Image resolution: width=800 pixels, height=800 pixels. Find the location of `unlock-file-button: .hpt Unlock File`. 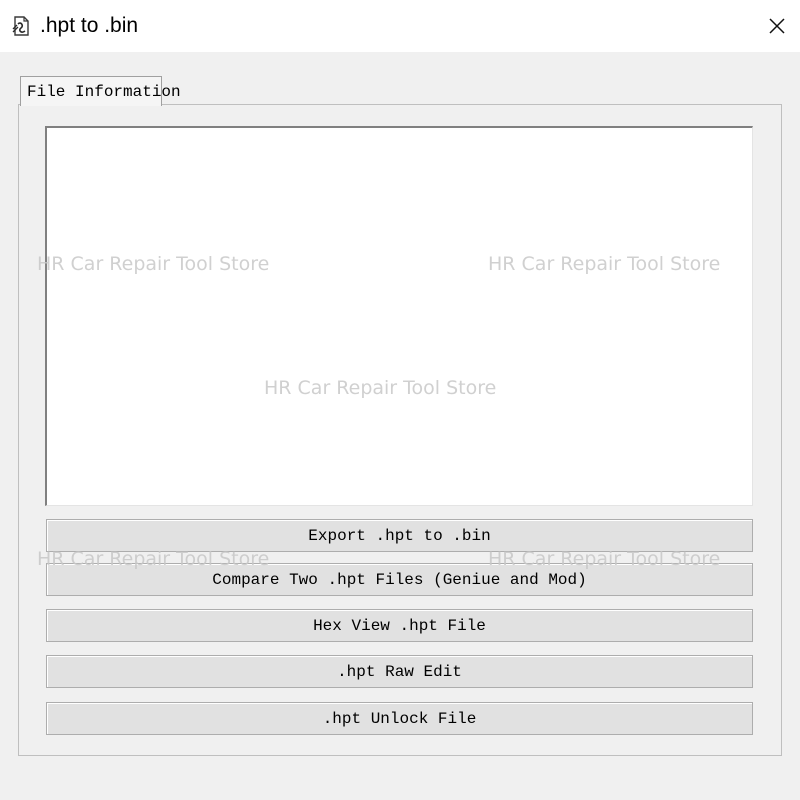

unlock-file-button: .hpt Unlock File is located at coordinates (399, 718).